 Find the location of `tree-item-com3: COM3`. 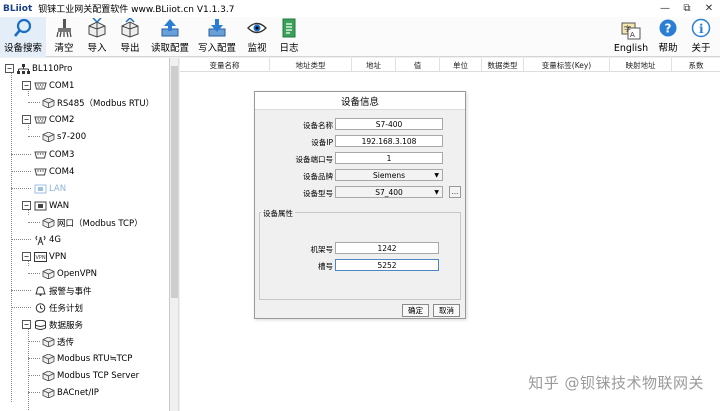

tree-item-com3: COM3 is located at coordinates (54, 154).